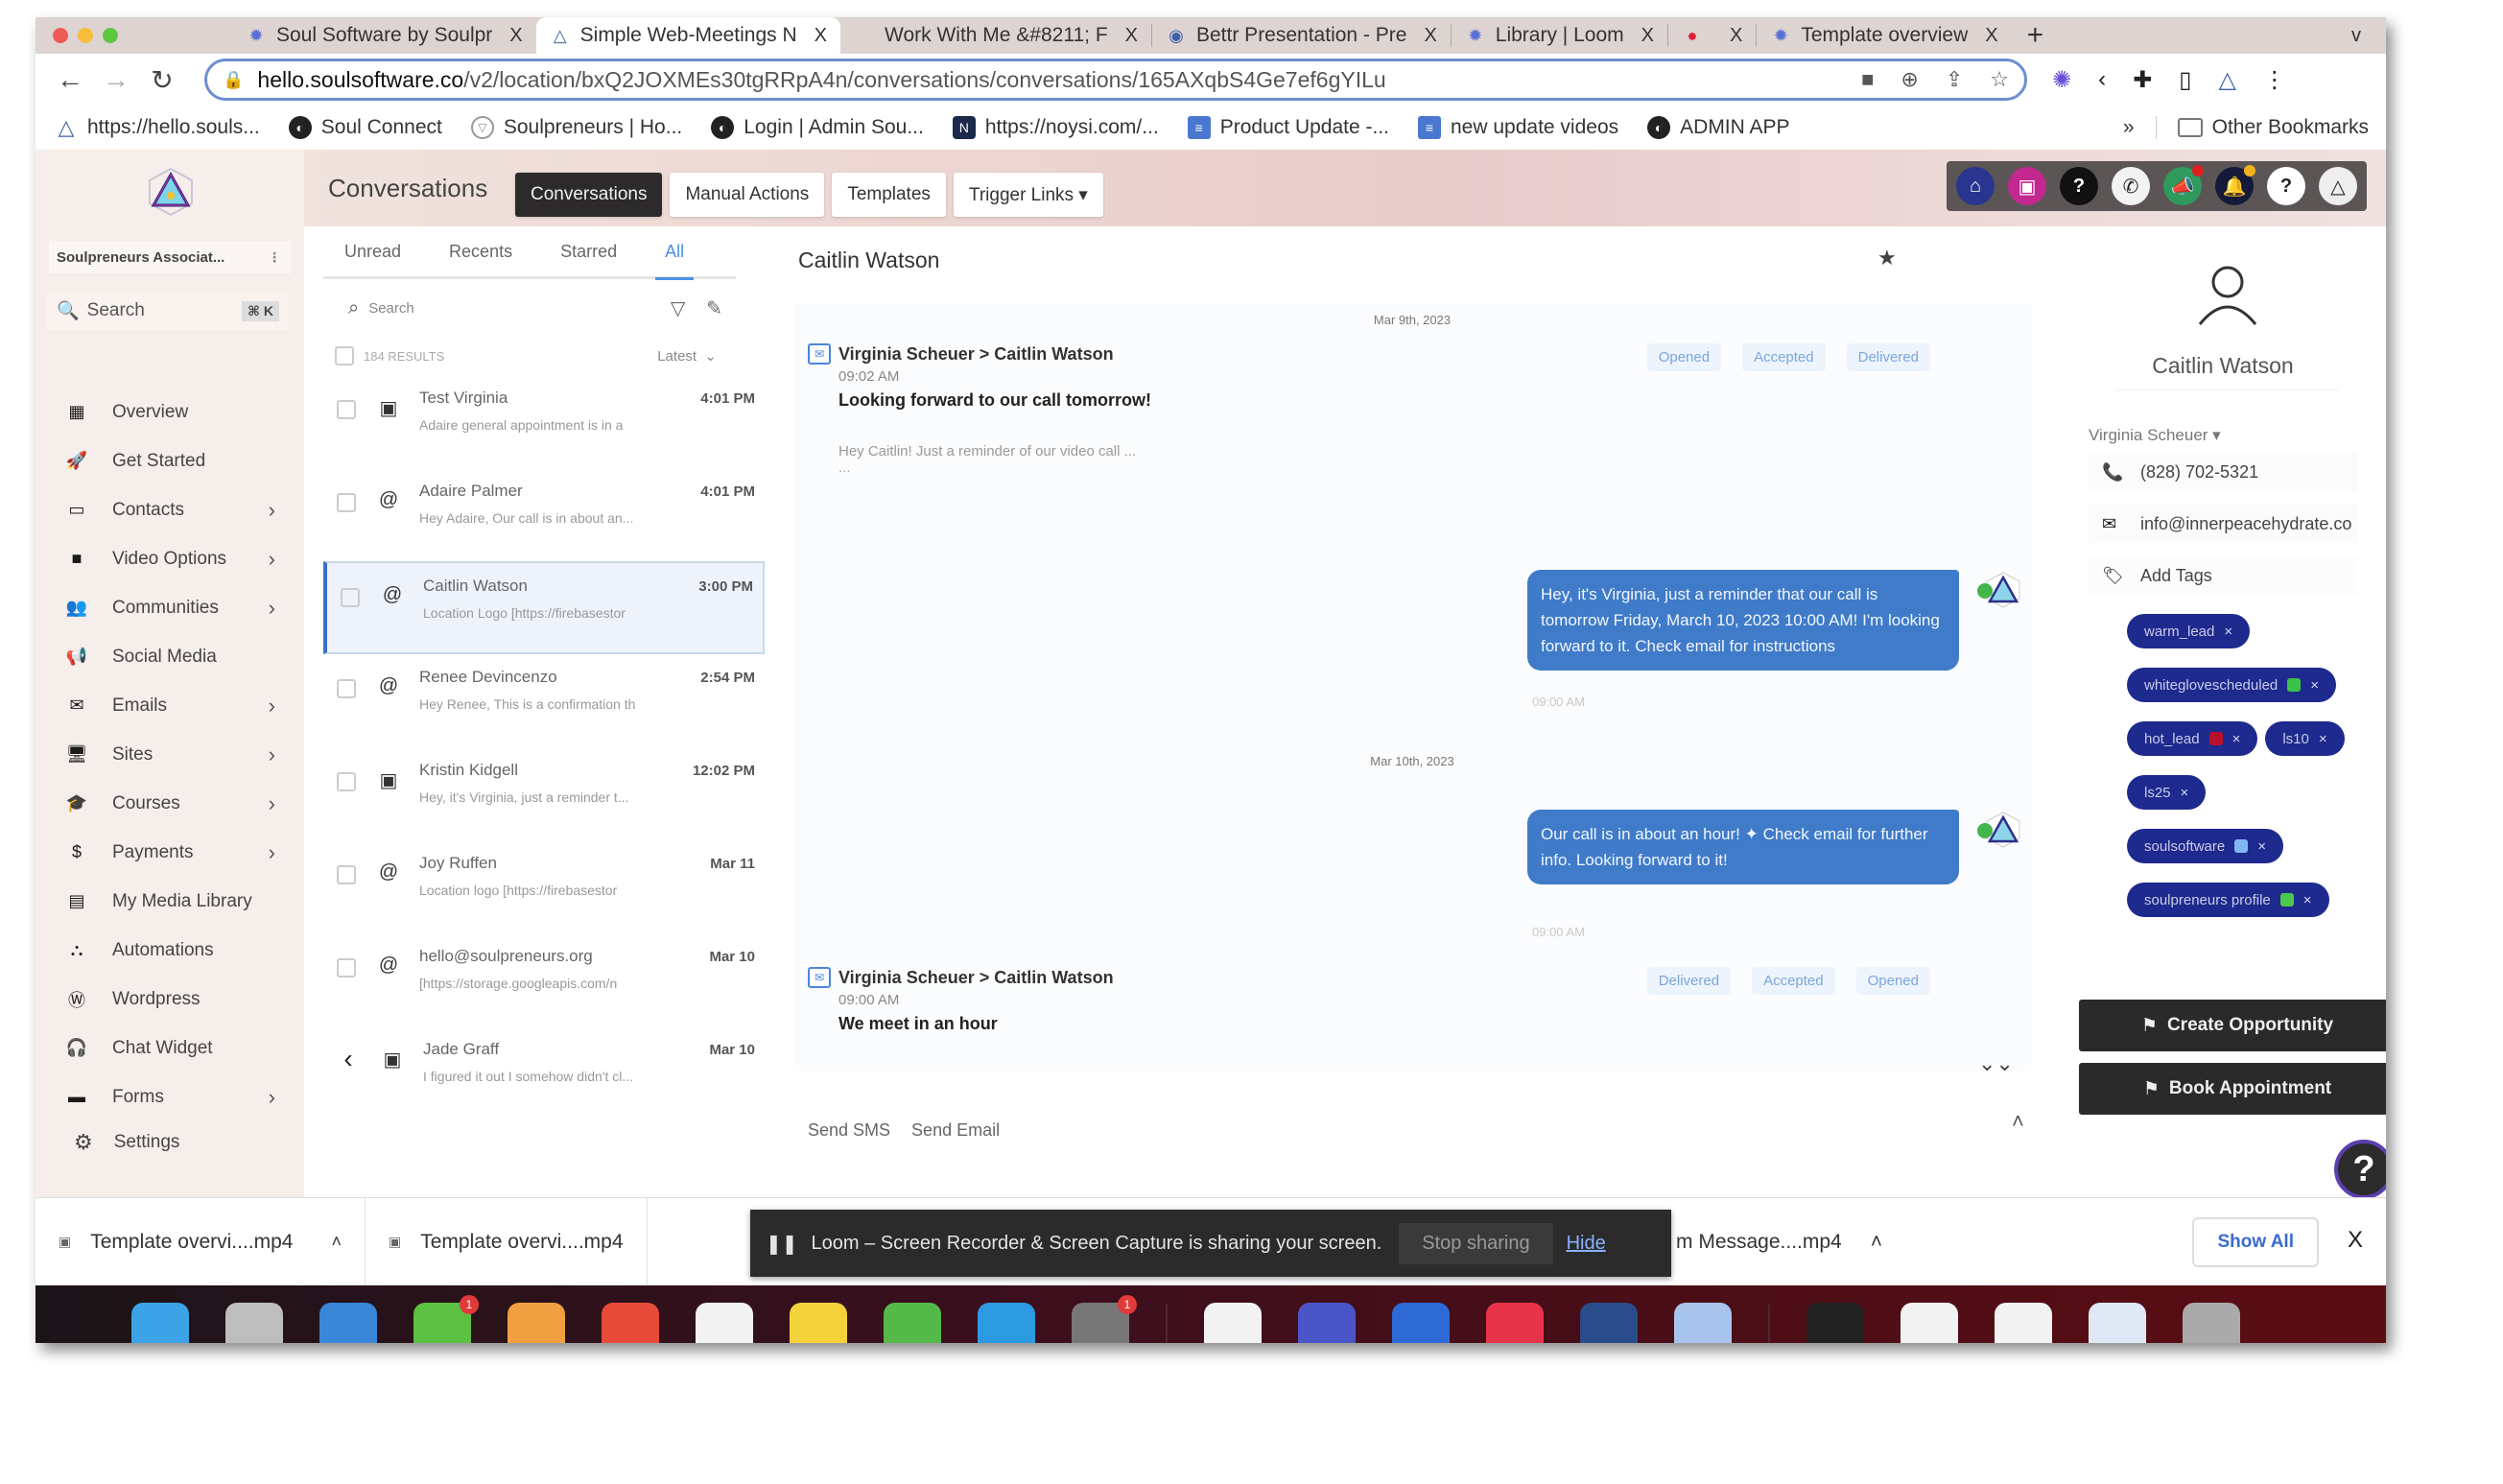  I want to click on help-icon: ?, so click(2079, 186).